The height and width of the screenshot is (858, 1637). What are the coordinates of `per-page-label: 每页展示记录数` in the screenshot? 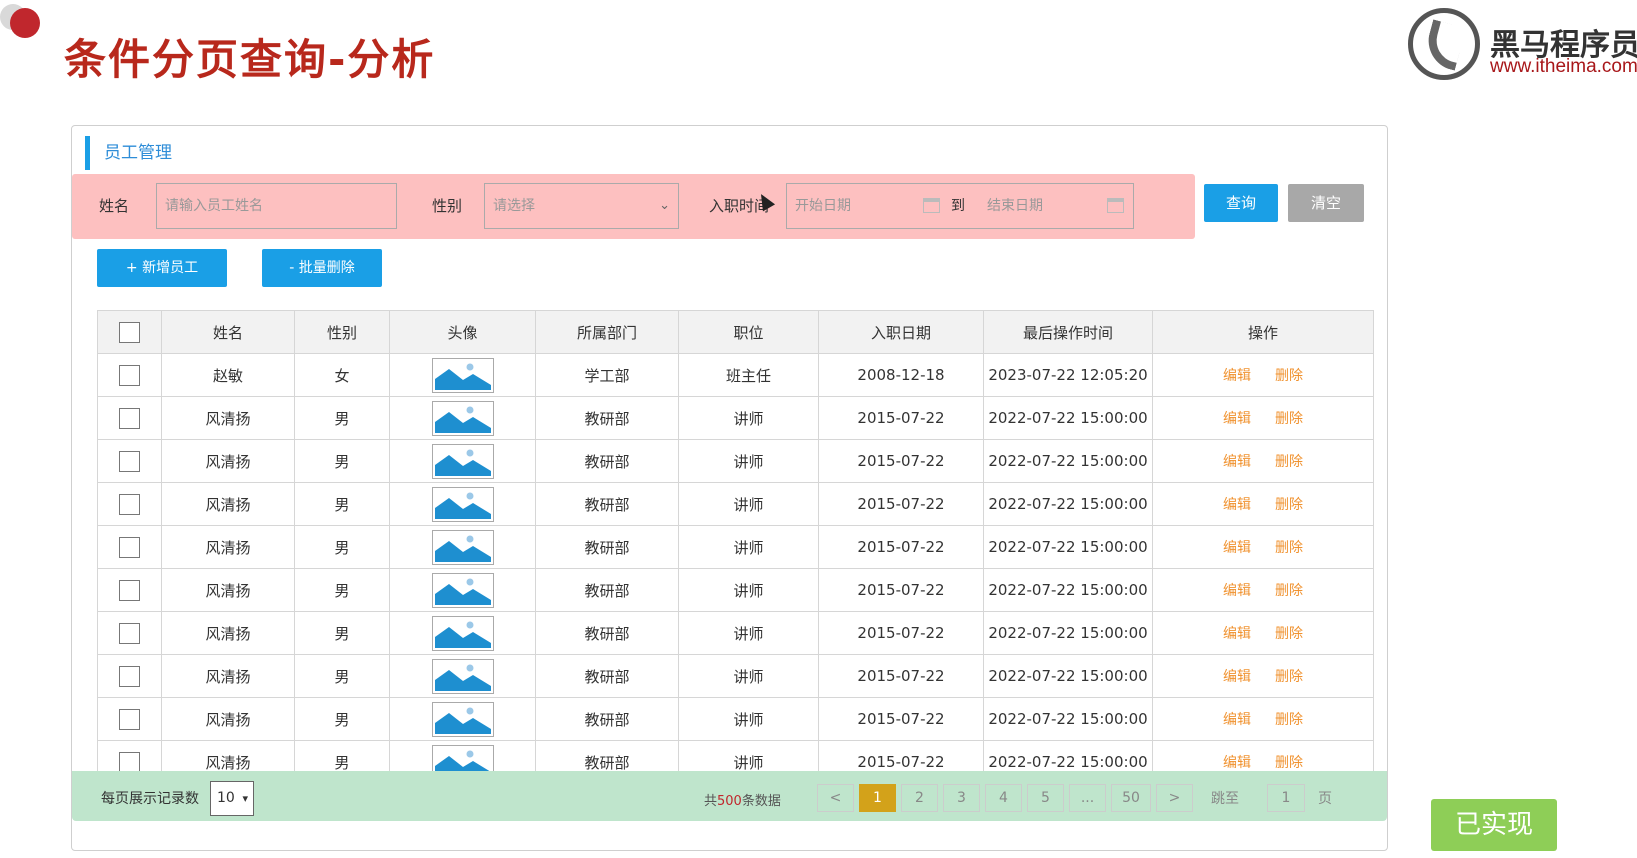 It's located at (150, 799).